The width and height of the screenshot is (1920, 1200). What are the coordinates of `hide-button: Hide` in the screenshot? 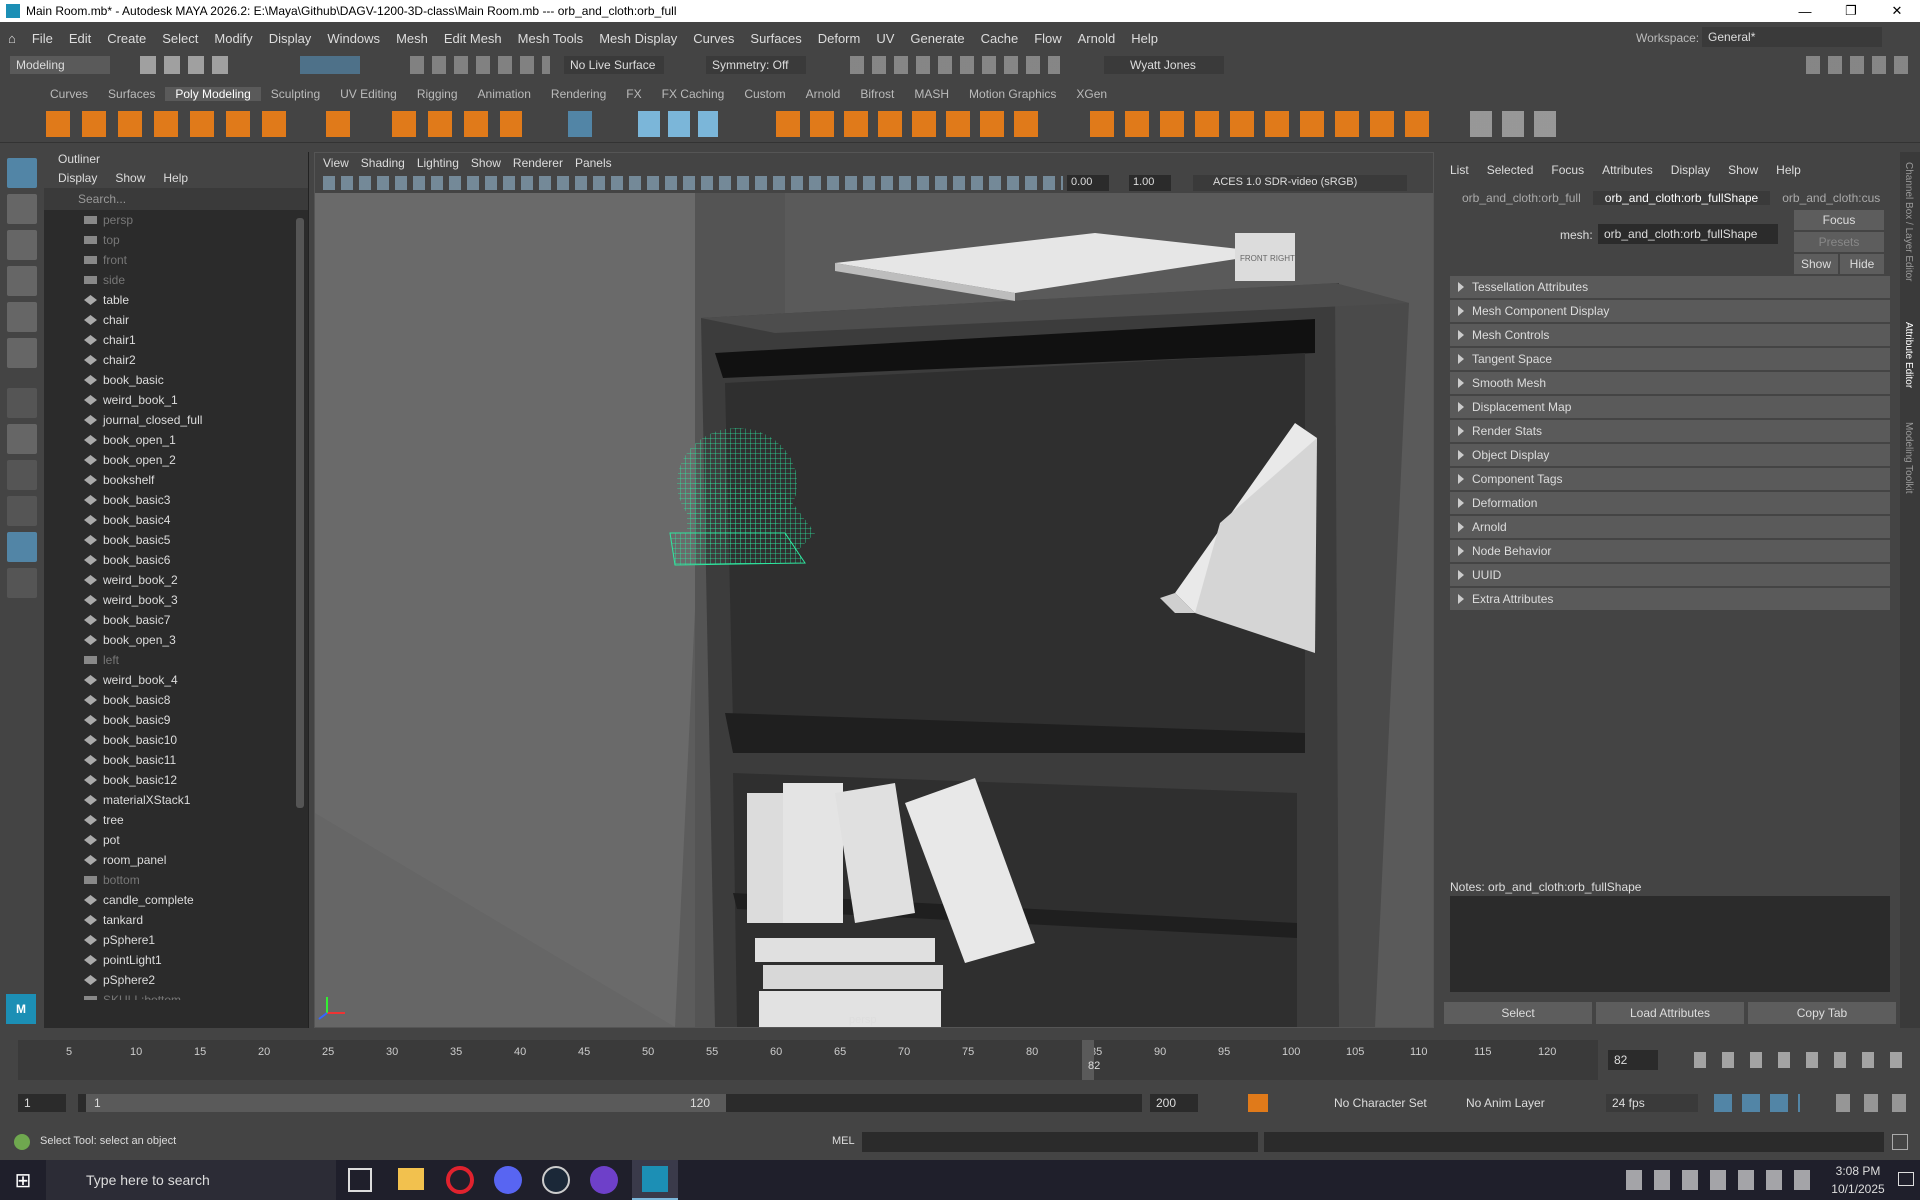 It's located at (1862, 264).